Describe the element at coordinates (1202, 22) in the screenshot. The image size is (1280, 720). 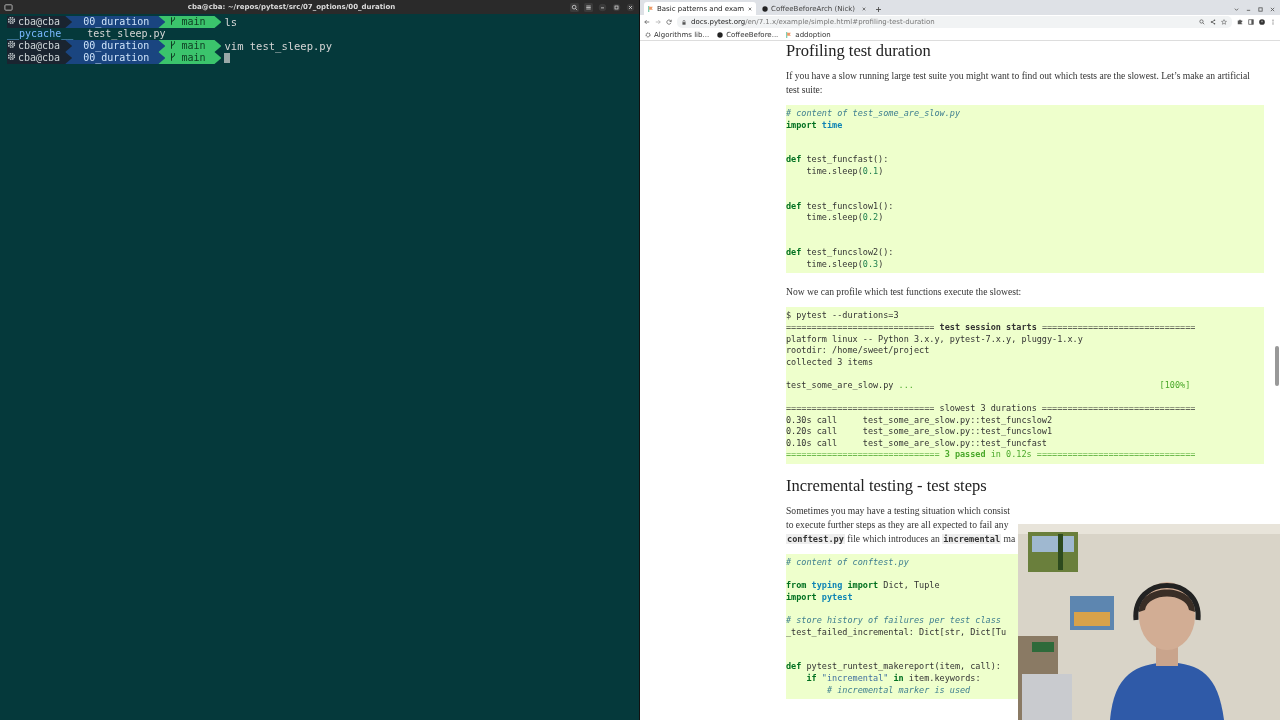
I see `zoom-icon` at that location.